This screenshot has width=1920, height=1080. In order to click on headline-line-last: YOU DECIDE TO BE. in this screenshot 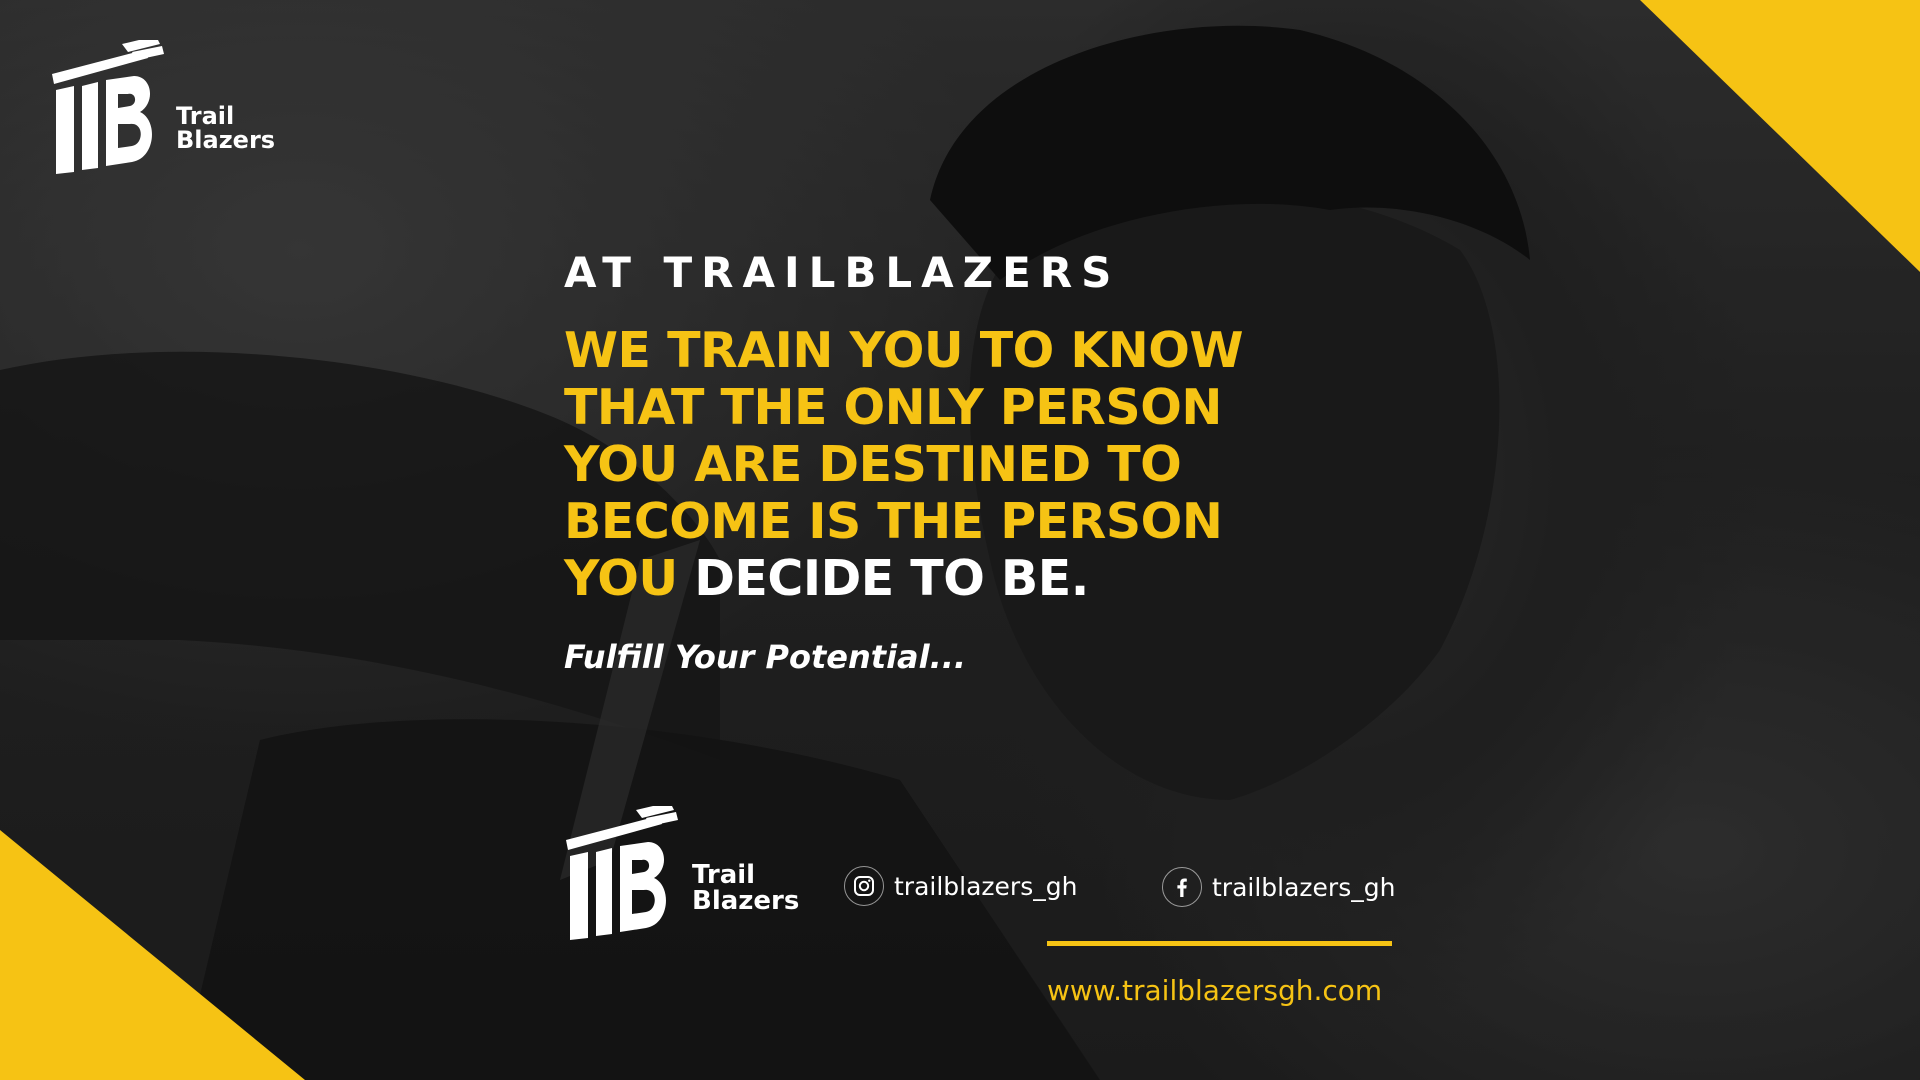, I will do `click(924, 578)`.